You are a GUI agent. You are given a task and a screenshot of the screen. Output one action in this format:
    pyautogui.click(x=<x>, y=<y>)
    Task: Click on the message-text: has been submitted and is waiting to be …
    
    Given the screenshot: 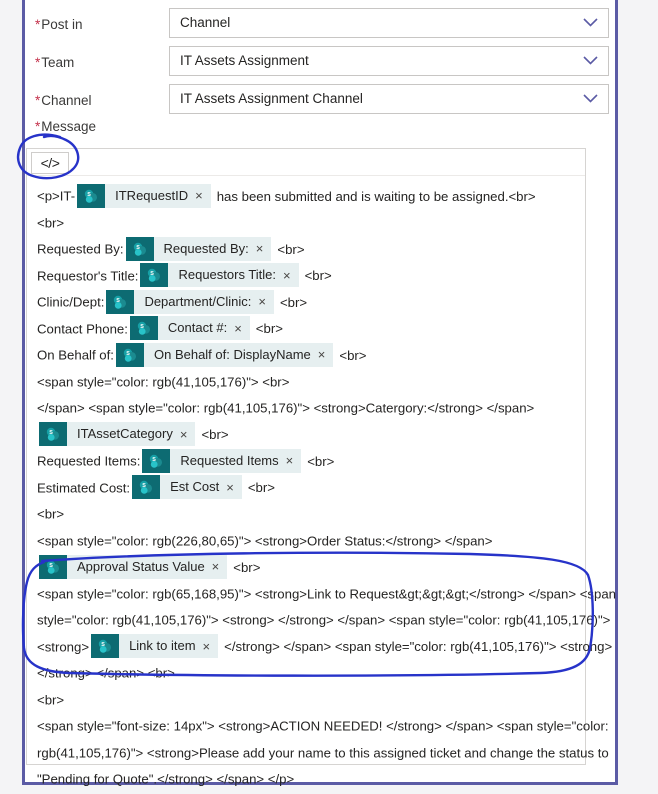 What is the action you would take?
    pyautogui.click(x=376, y=196)
    